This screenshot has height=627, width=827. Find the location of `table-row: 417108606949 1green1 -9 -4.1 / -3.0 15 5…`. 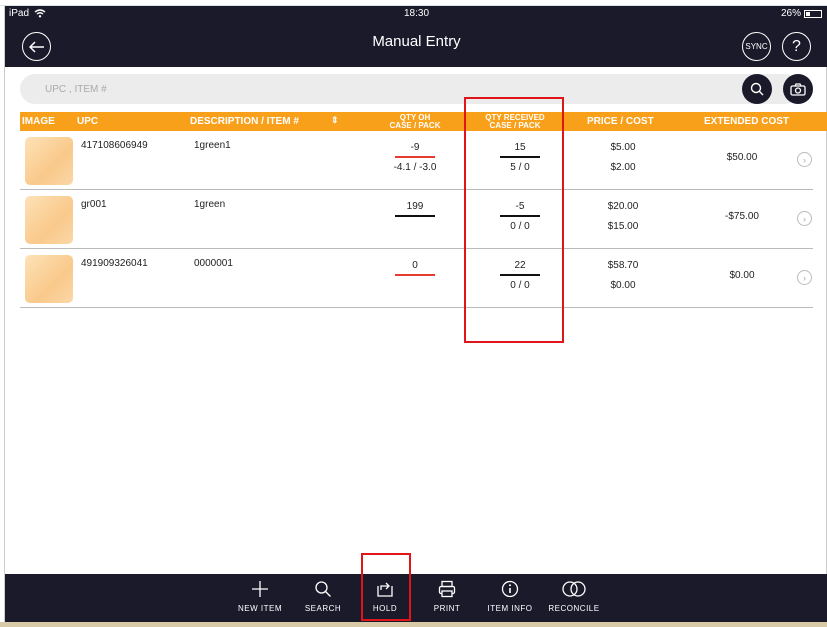

table-row: 417108606949 1green1 -9 -4.1 / -3.0 15 5… is located at coordinates (416, 161).